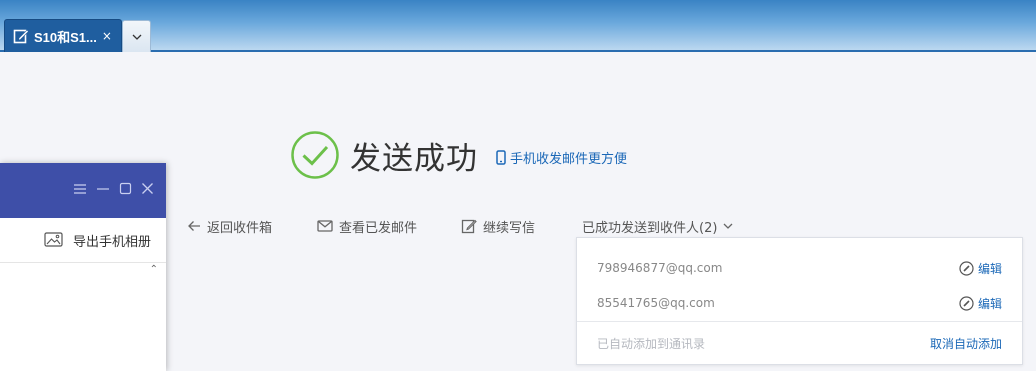 The height and width of the screenshot is (371, 1036). What do you see at coordinates (378, 228) in the screenshot?
I see `view-sent-label: 查看已发邮件` at bounding box center [378, 228].